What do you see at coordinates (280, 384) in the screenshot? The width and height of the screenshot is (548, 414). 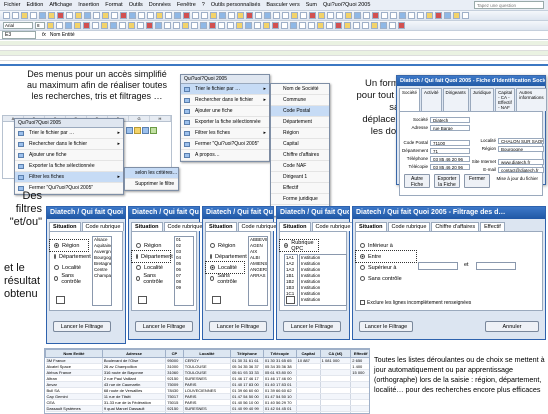 I see `table-cell: 01 40 17 83 01` at bounding box center [280, 384].